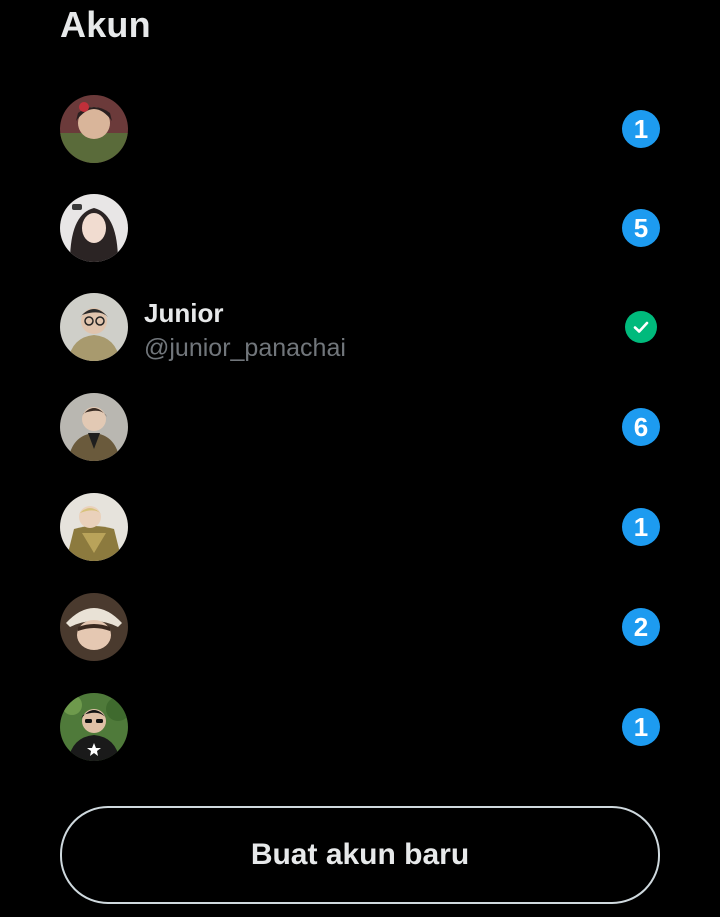  Describe the element at coordinates (641, 327) in the screenshot. I see `check-icon` at that location.